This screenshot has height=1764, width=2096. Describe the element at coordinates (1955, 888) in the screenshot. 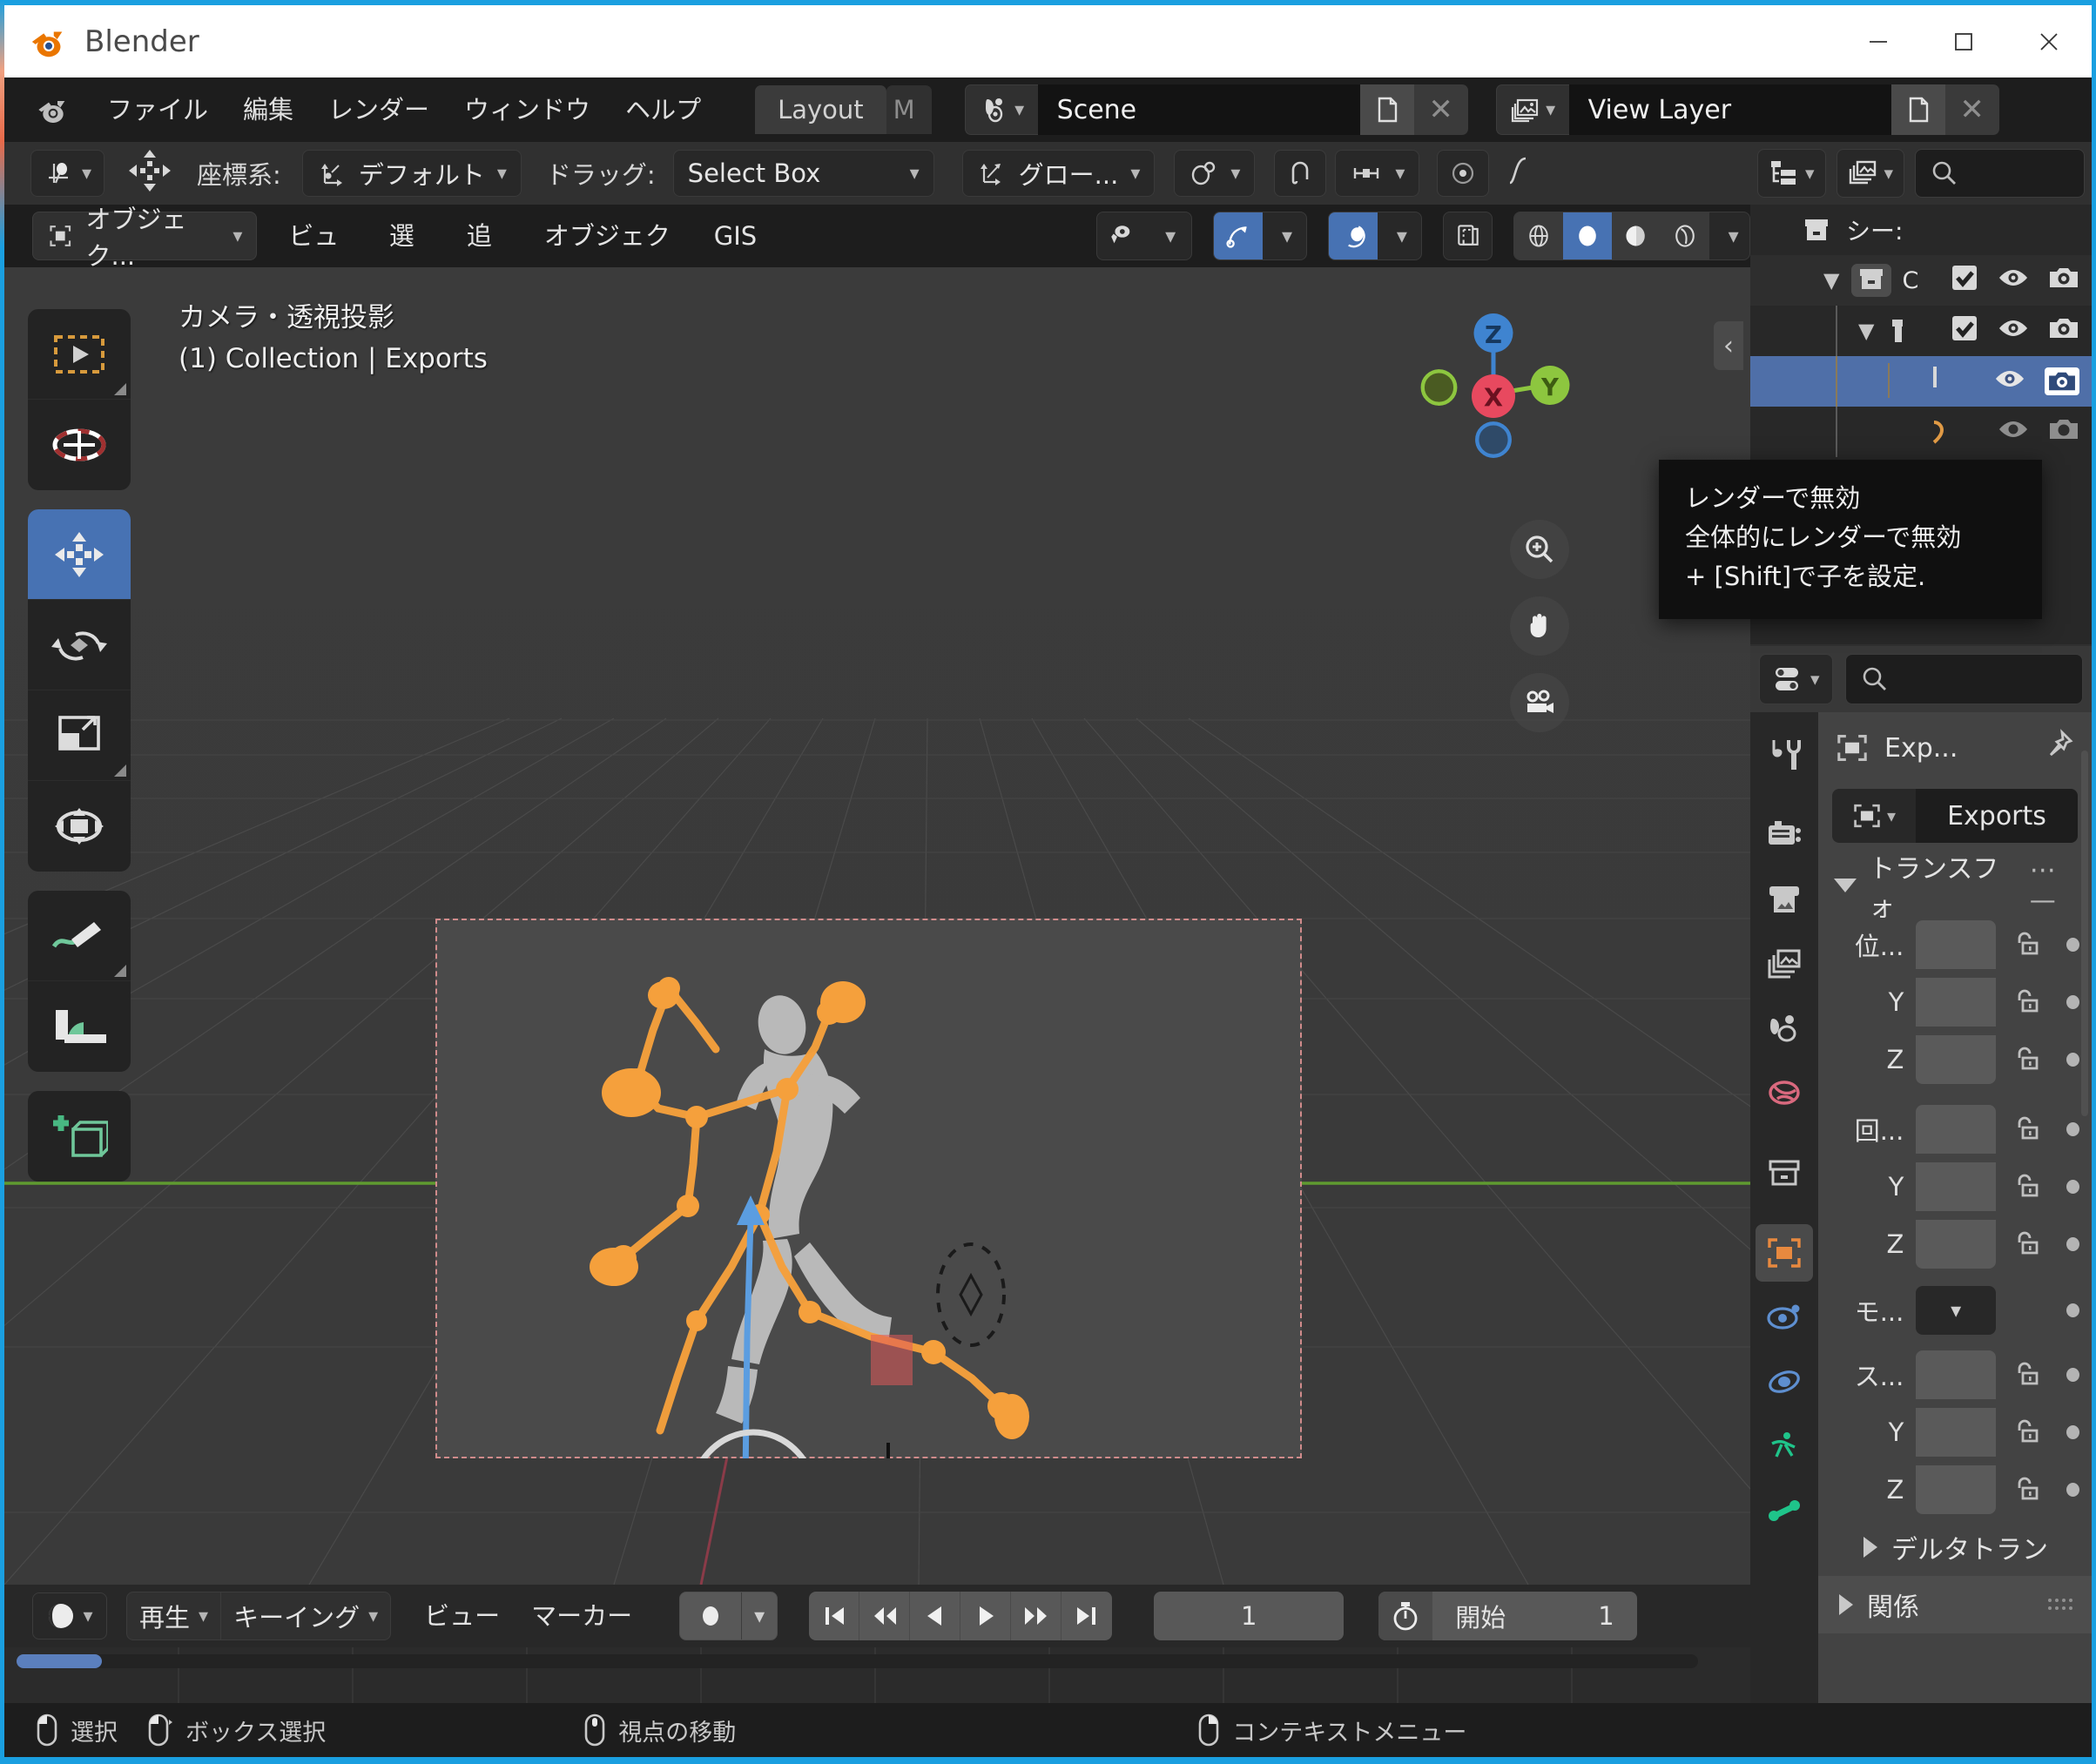

I see `transform-panel-header: トランスフォ ⋯—` at that location.